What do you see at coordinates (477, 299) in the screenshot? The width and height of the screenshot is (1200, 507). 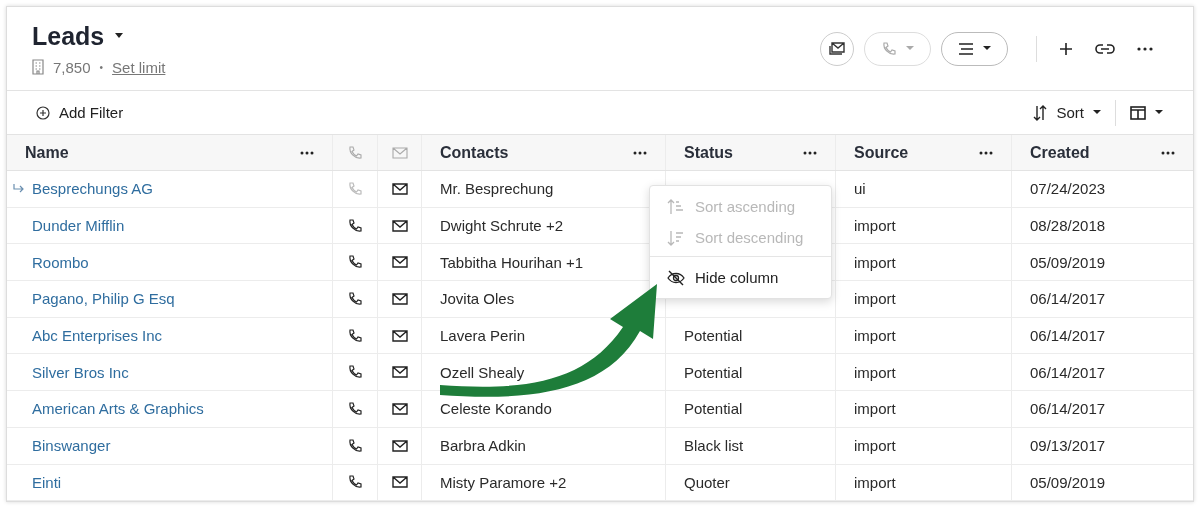 I see `contact-cell: Jovita Oles` at bounding box center [477, 299].